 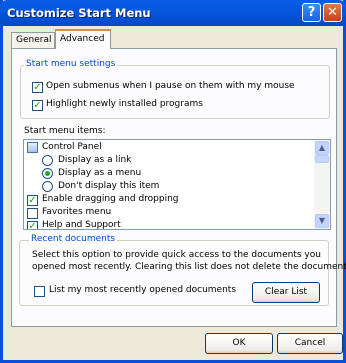 I want to click on highlight-new-programs-checkbox: ✓, so click(x=37, y=105).